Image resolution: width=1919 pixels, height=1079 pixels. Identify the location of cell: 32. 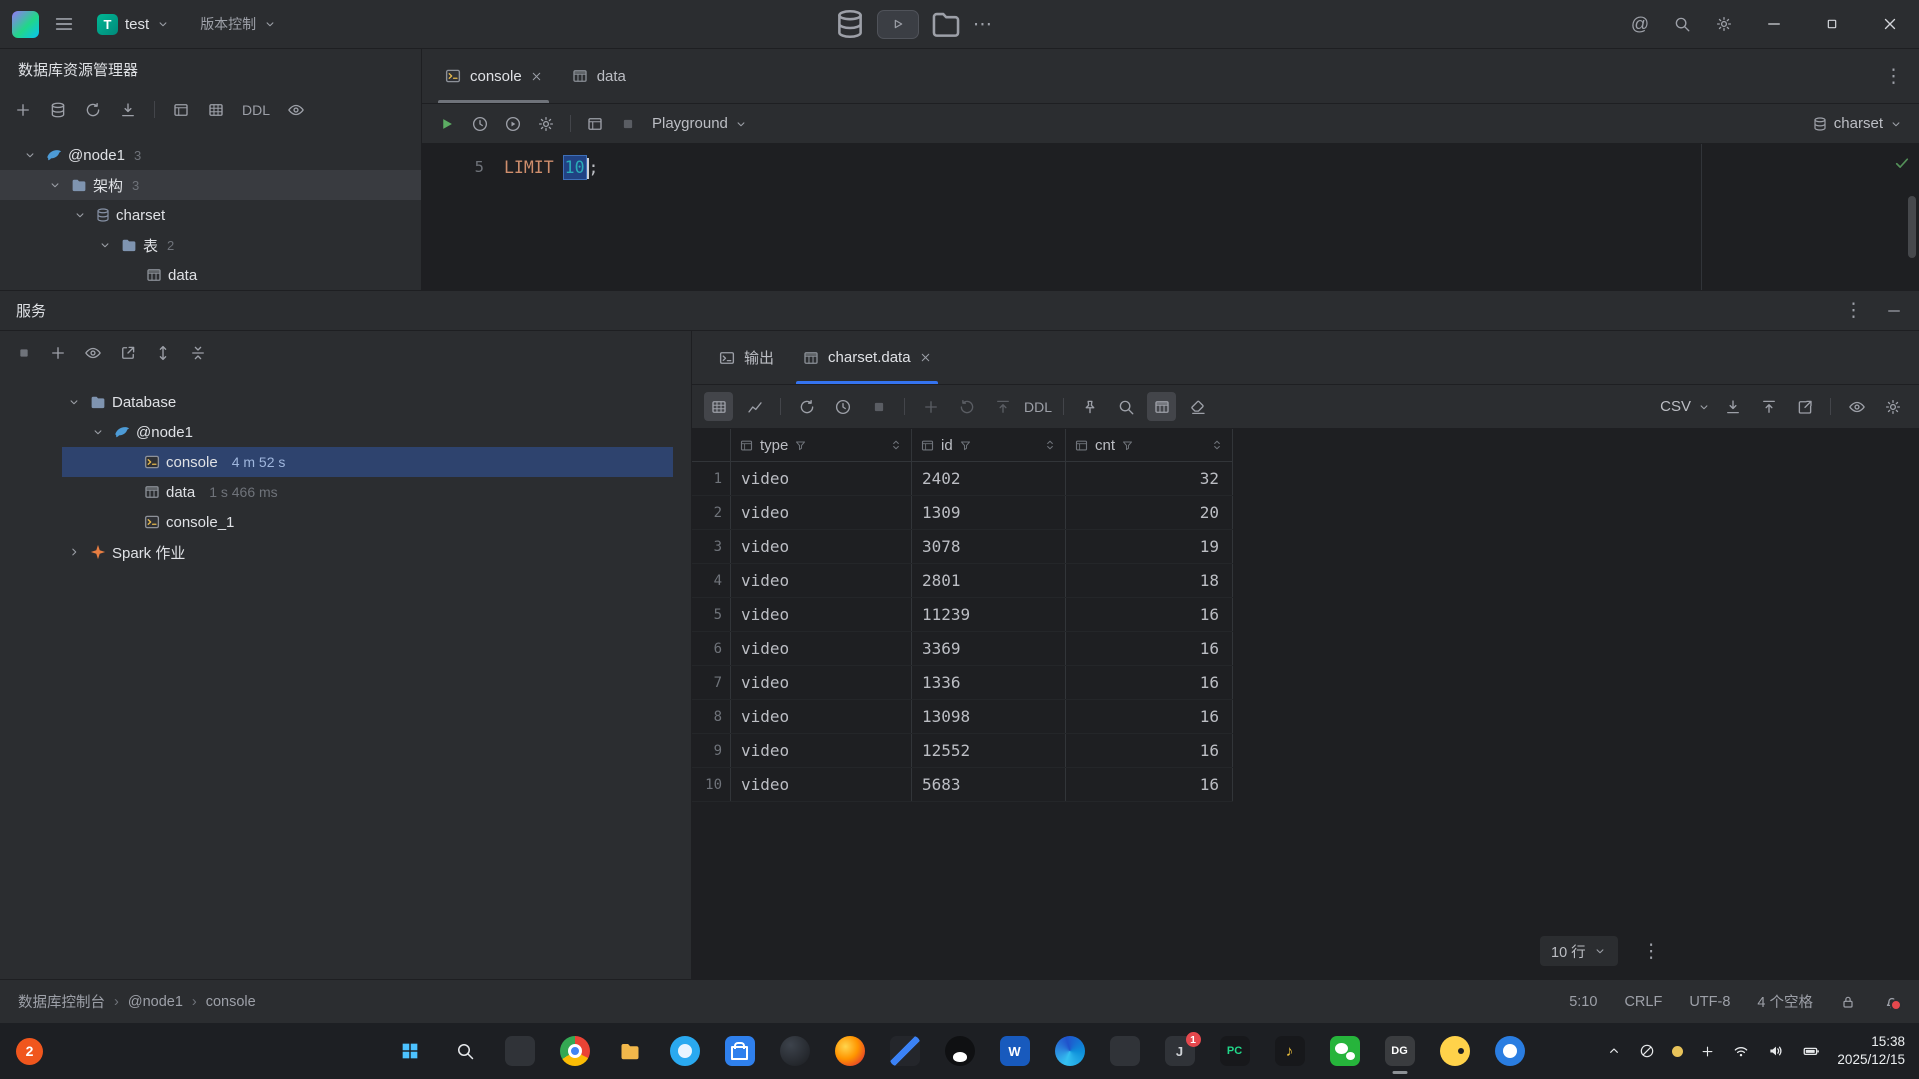
(1149, 478).